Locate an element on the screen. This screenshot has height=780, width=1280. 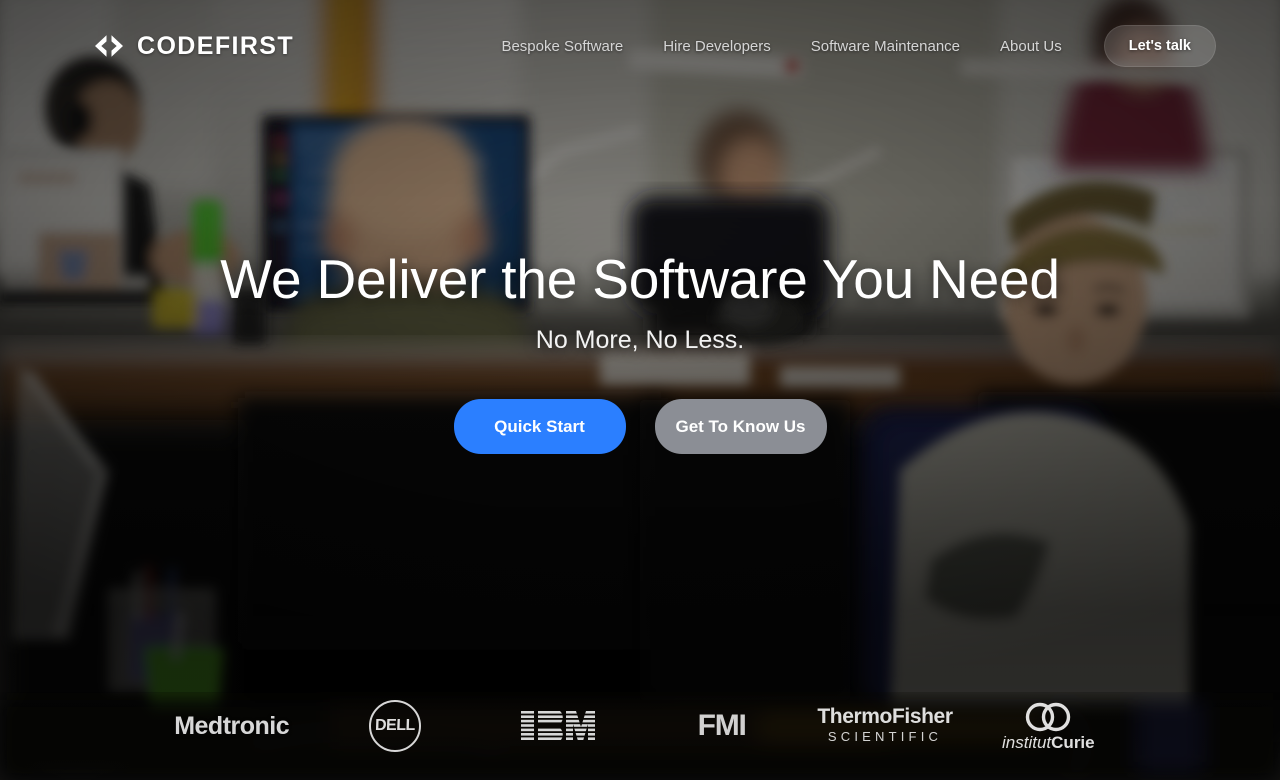
ibm-striped-logo-icon is located at coordinates (558, 726).